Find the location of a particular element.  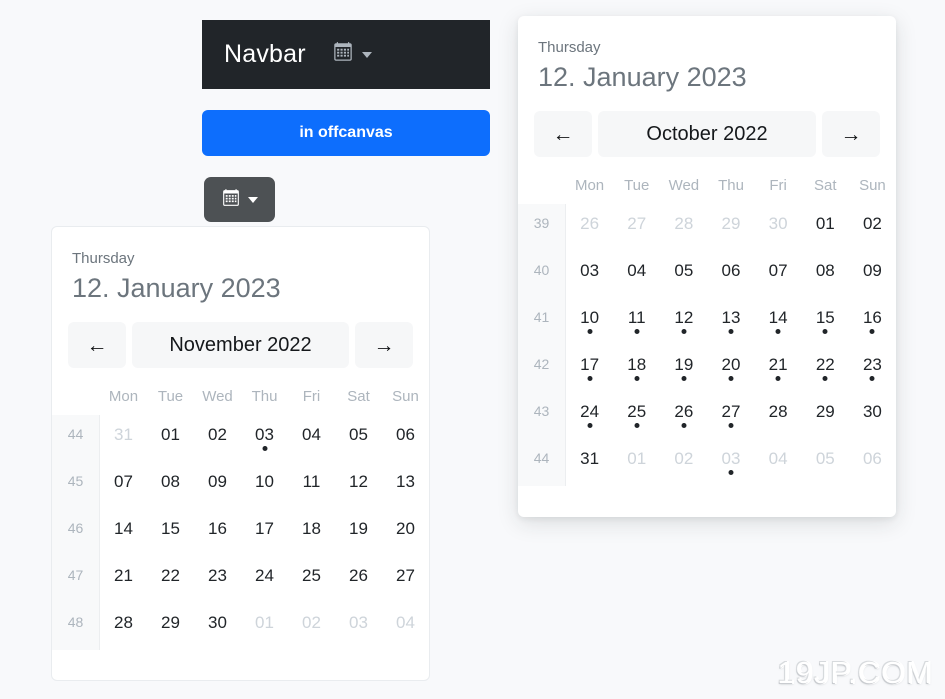

calendar-week-row: 42 17 18 19 20 21 22 23 is located at coordinates (707, 368).